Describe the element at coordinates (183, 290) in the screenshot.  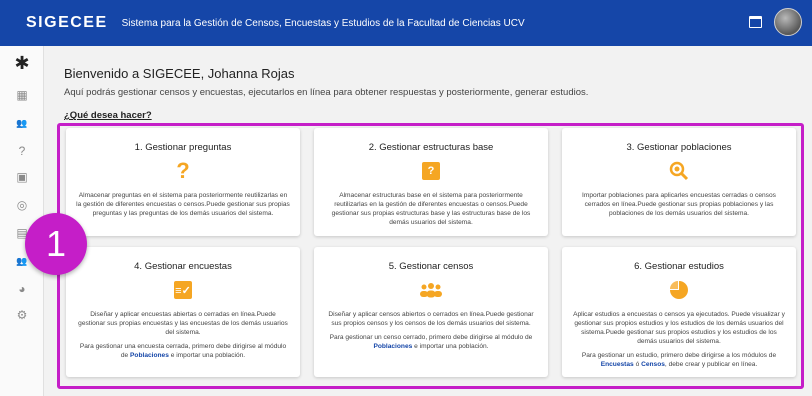
I see `survey-checklist-icon: ≡✓` at that location.